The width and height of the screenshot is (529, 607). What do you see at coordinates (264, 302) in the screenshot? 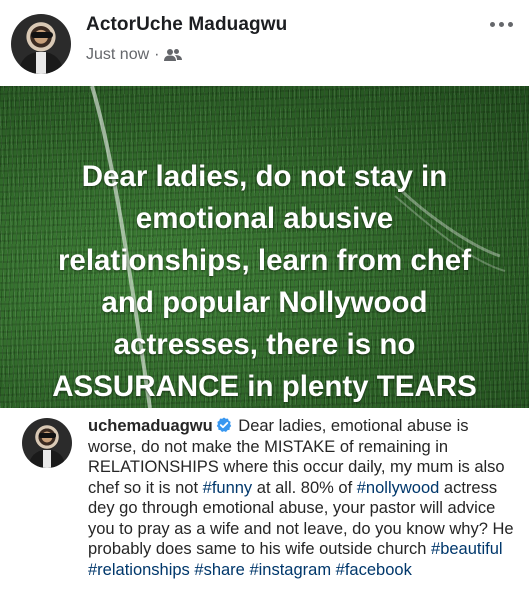
I see `banner-line: and popular Nollywood` at bounding box center [264, 302].